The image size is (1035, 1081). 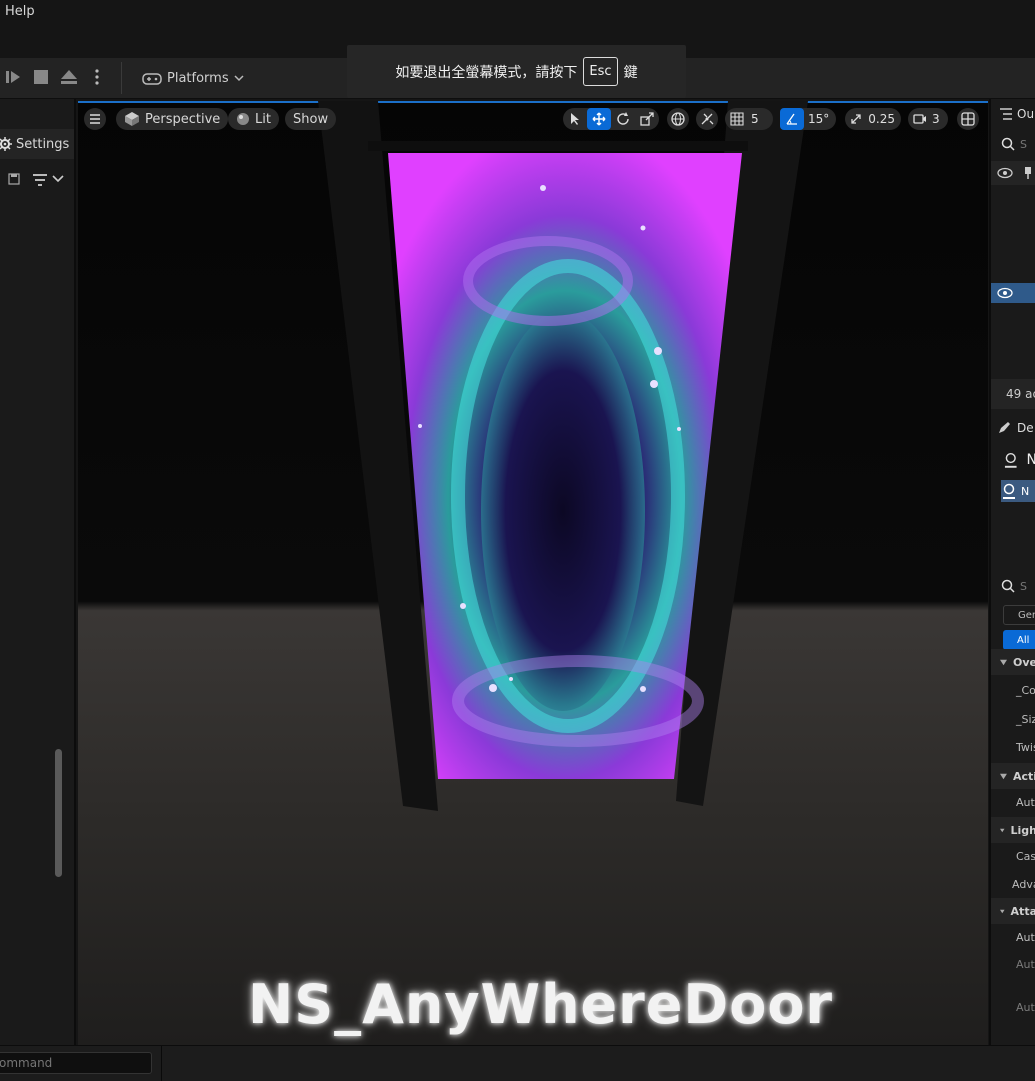 What do you see at coordinates (41, 77) in the screenshot?
I see `stop-icon` at bounding box center [41, 77].